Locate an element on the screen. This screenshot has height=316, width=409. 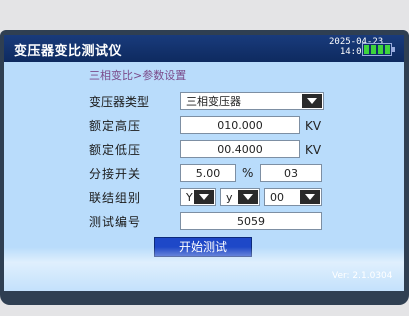
transformer-type-label: 变压器类型 is located at coordinates (119, 102).